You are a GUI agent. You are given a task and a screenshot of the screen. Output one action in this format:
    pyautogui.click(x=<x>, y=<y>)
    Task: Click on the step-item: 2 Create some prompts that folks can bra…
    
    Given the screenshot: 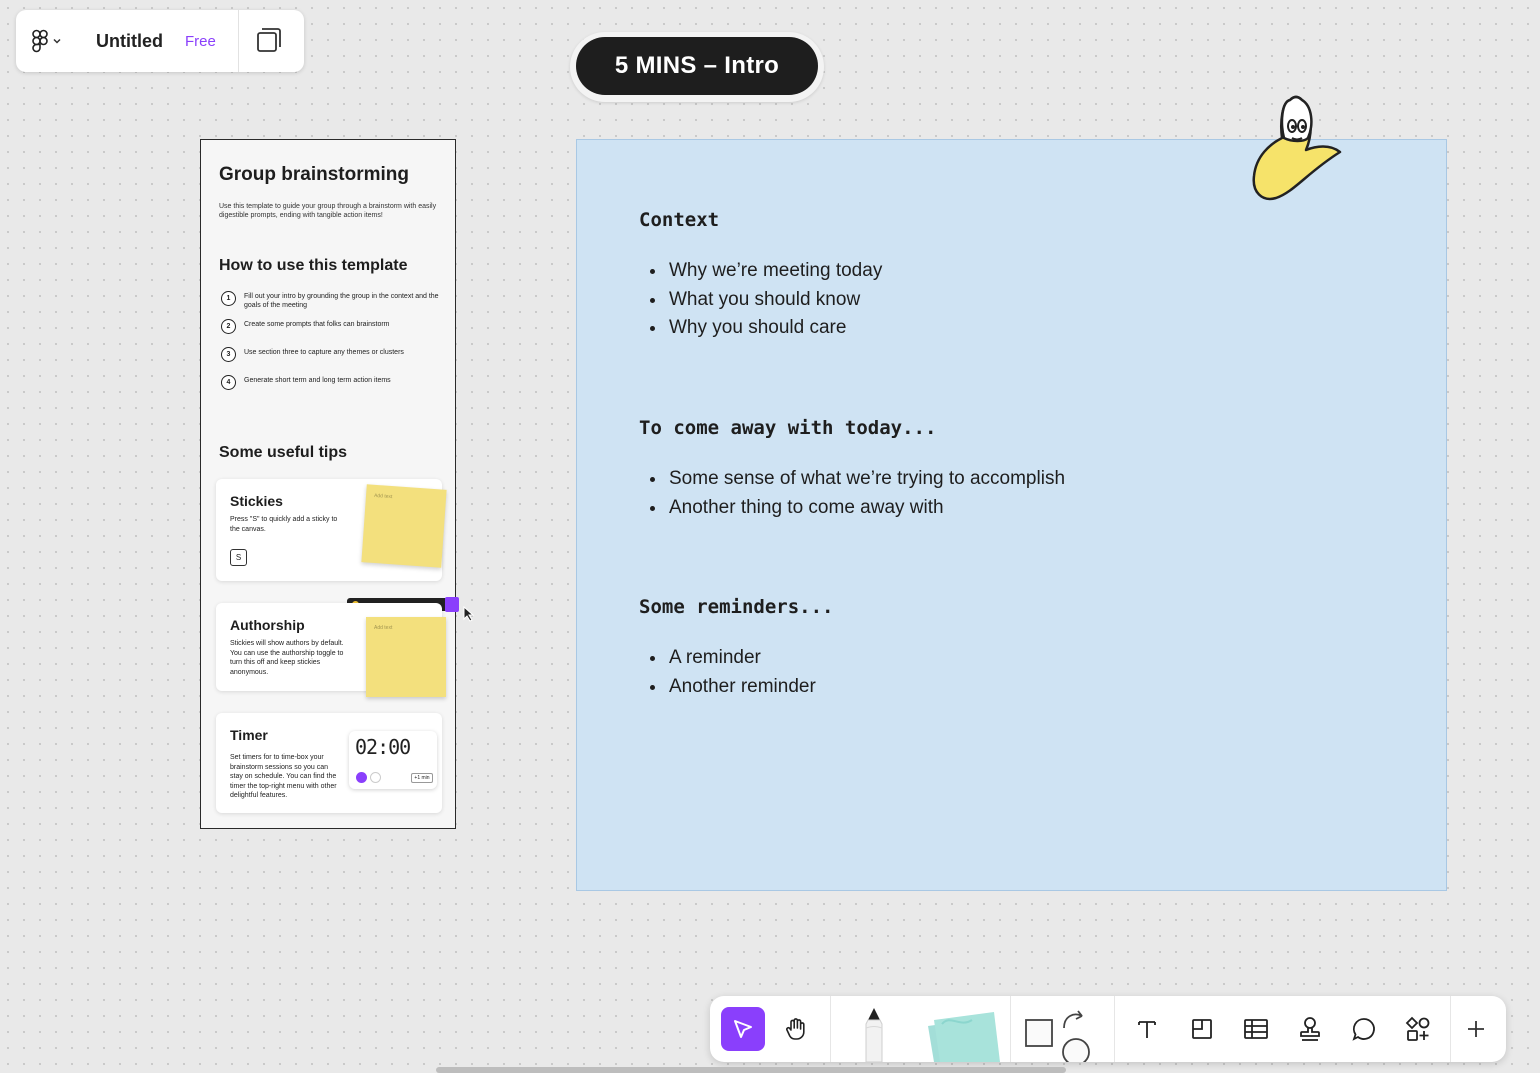 What is the action you would take?
    pyautogui.click(x=331, y=326)
    